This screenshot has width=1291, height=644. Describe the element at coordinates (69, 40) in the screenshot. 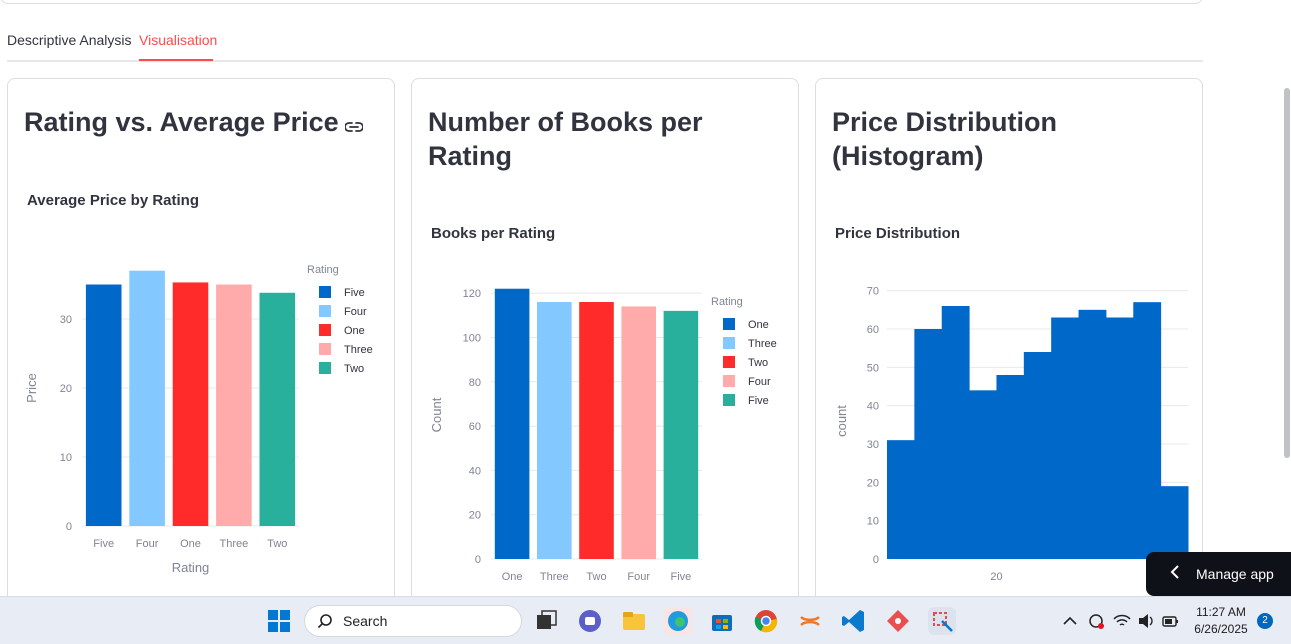

I see `tab-descriptive-analysis: Descriptive Analysis` at that location.